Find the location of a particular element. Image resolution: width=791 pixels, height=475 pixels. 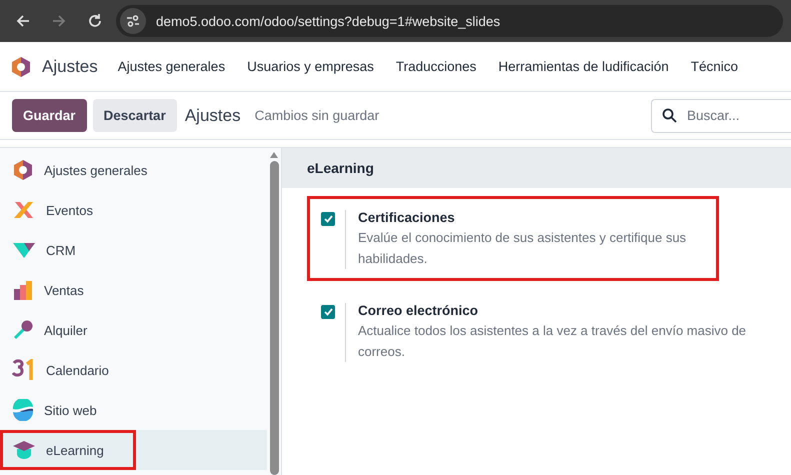

unsaved-status: Cambios sin guardar is located at coordinates (317, 115).